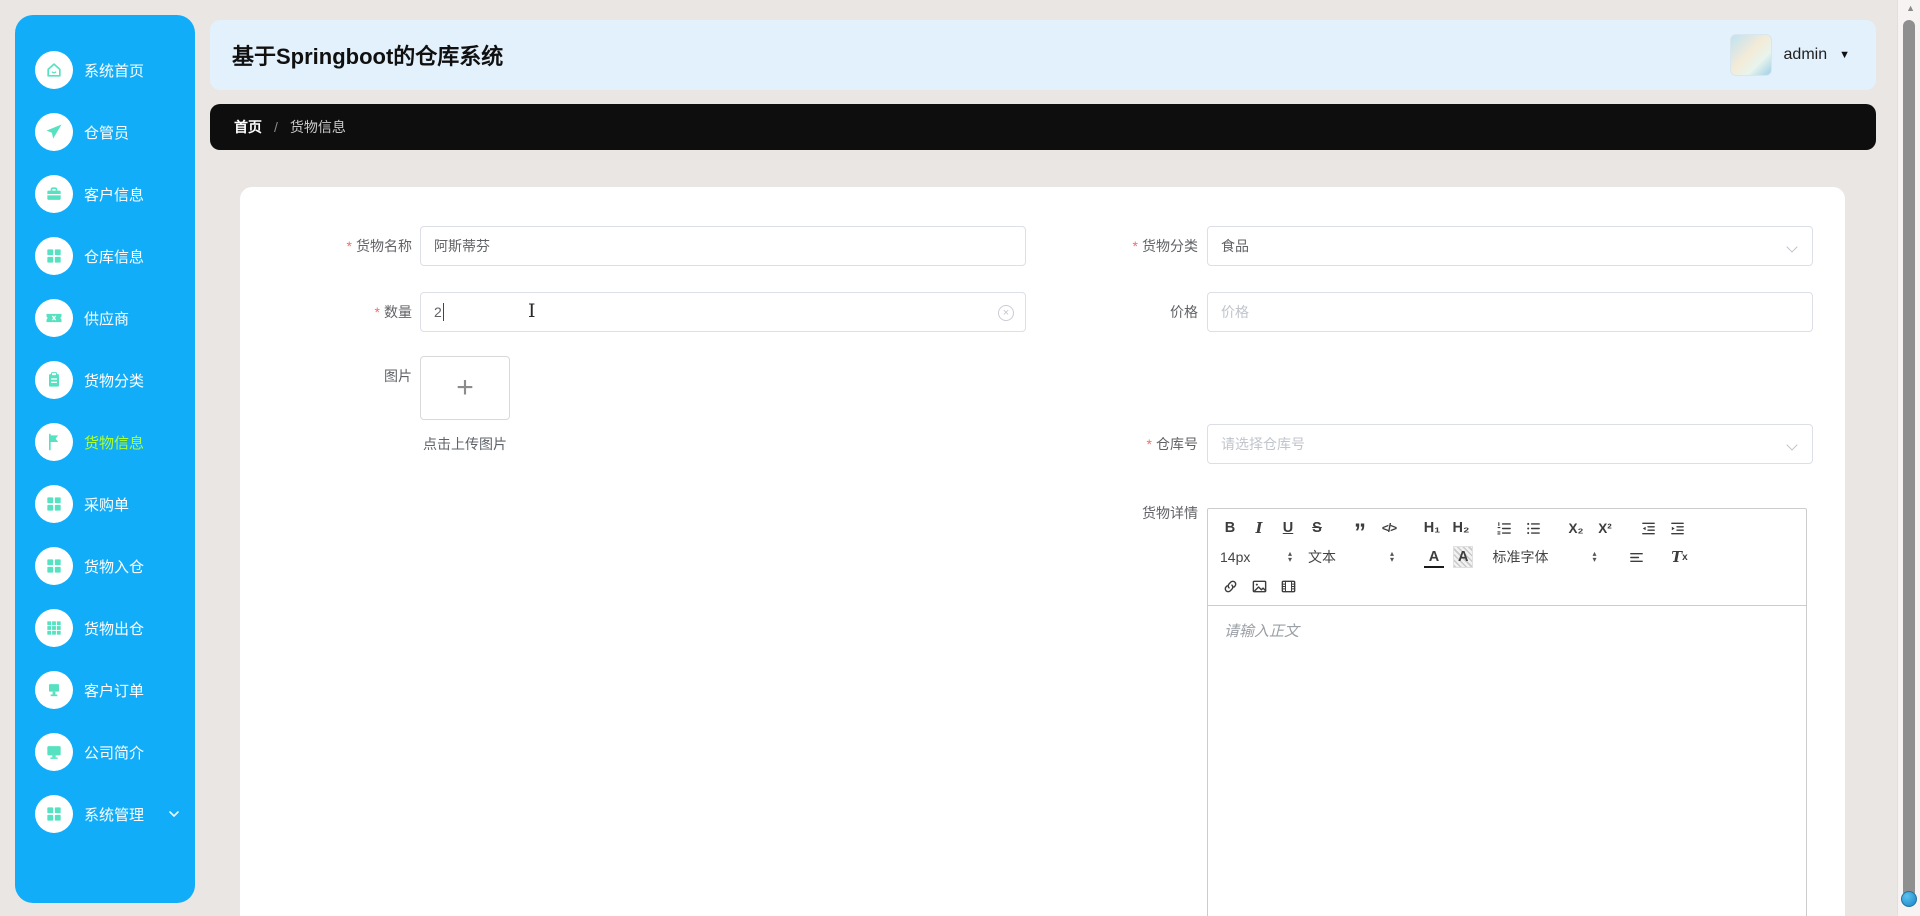 This screenshot has height=916, width=1920. Describe the element at coordinates (1288, 586) in the screenshot. I see `video-button` at that location.